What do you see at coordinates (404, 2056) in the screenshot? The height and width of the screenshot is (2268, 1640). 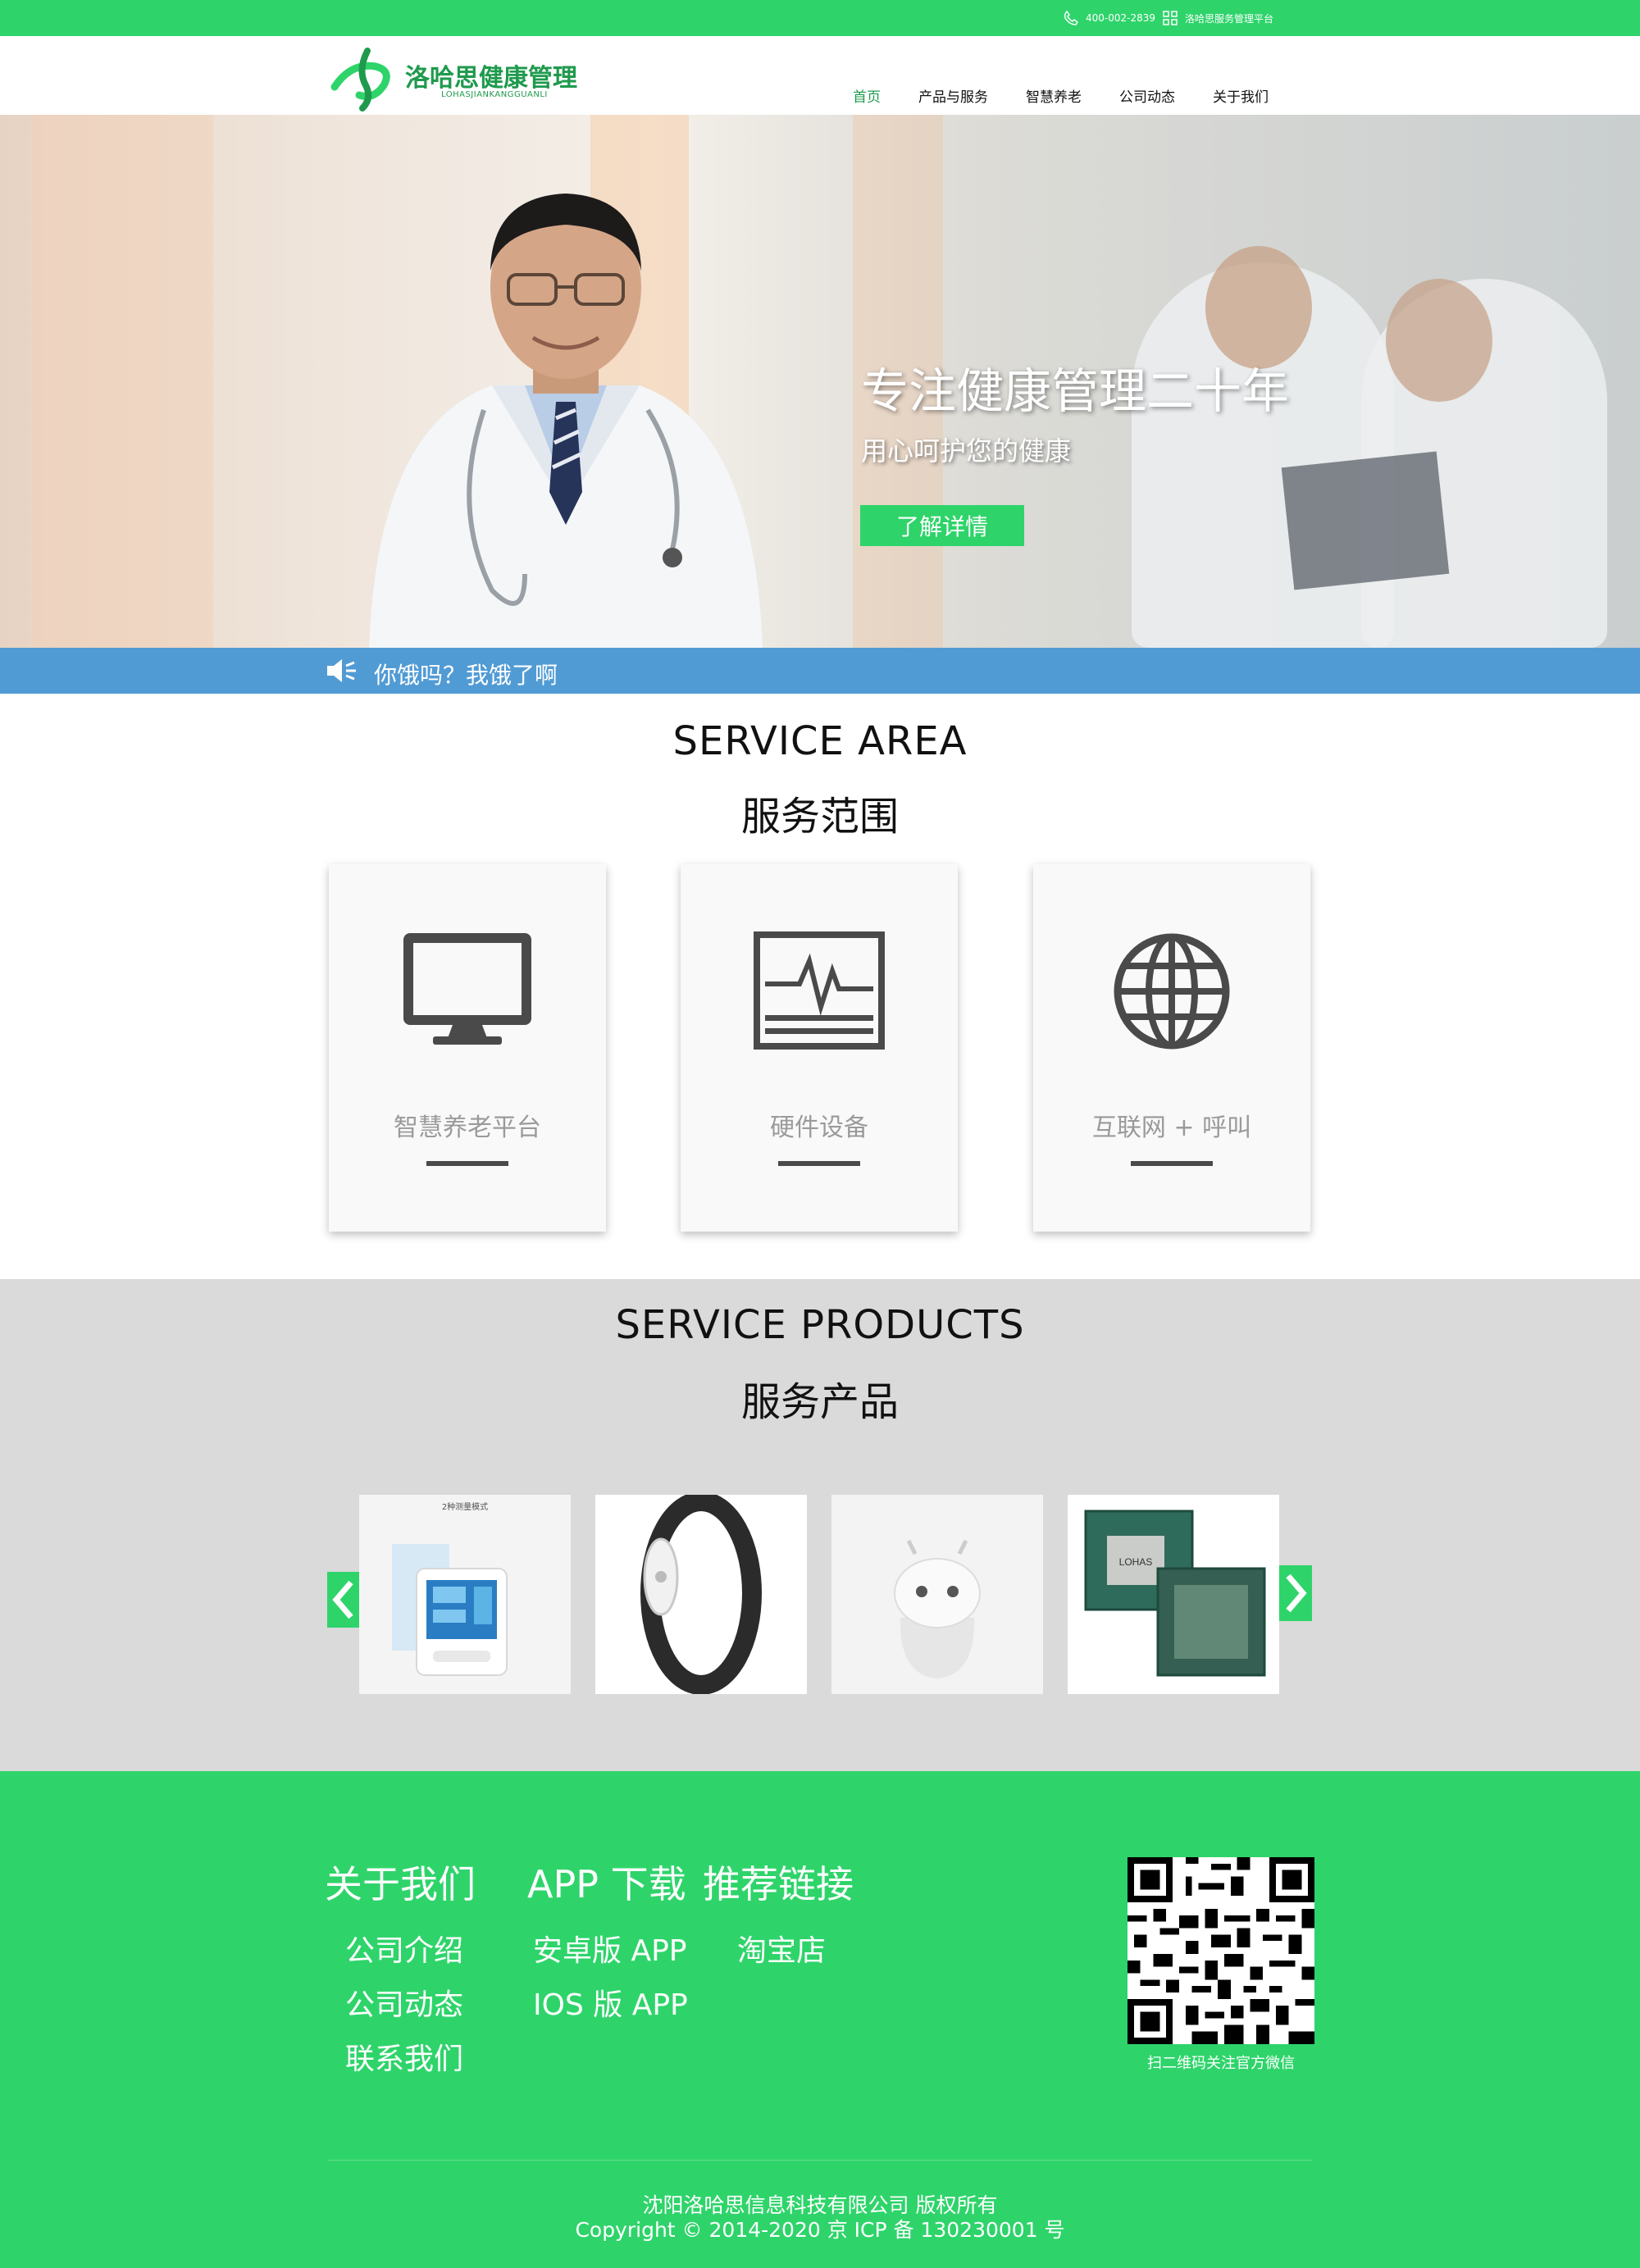 I see `footer-link-contact-us: 联系我们` at bounding box center [404, 2056].